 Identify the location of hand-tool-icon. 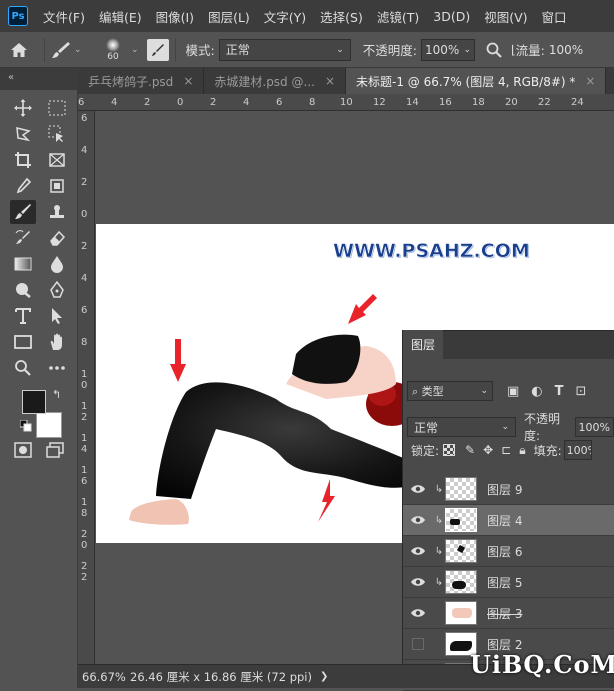
(57, 342).